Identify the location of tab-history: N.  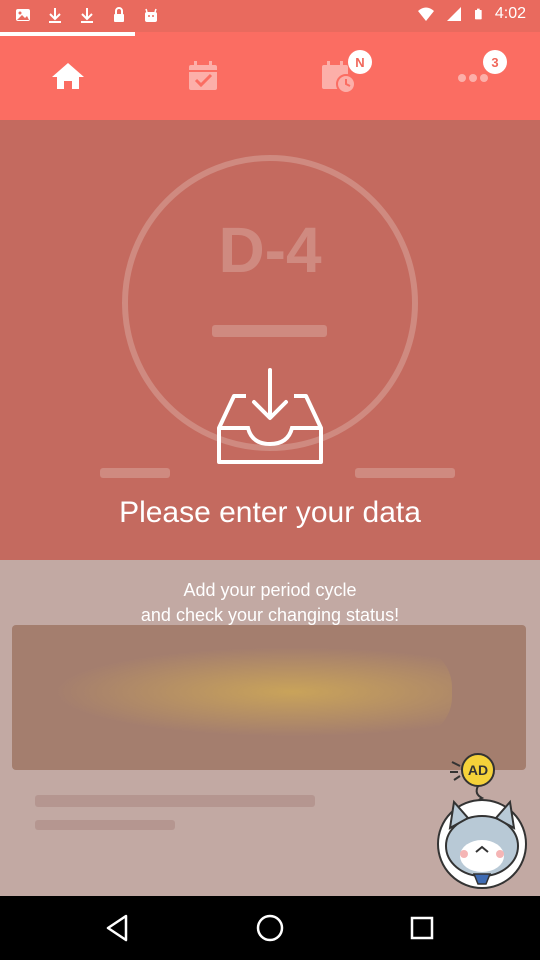
(337, 76).